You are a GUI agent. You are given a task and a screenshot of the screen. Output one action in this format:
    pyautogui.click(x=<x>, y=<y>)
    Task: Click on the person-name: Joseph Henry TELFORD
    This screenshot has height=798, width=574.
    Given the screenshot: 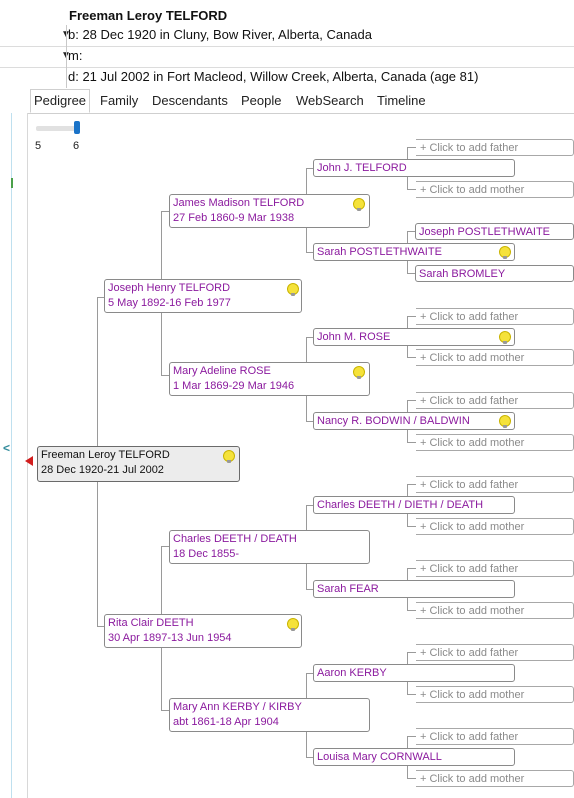 What is the action you would take?
    pyautogui.click(x=169, y=288)
    